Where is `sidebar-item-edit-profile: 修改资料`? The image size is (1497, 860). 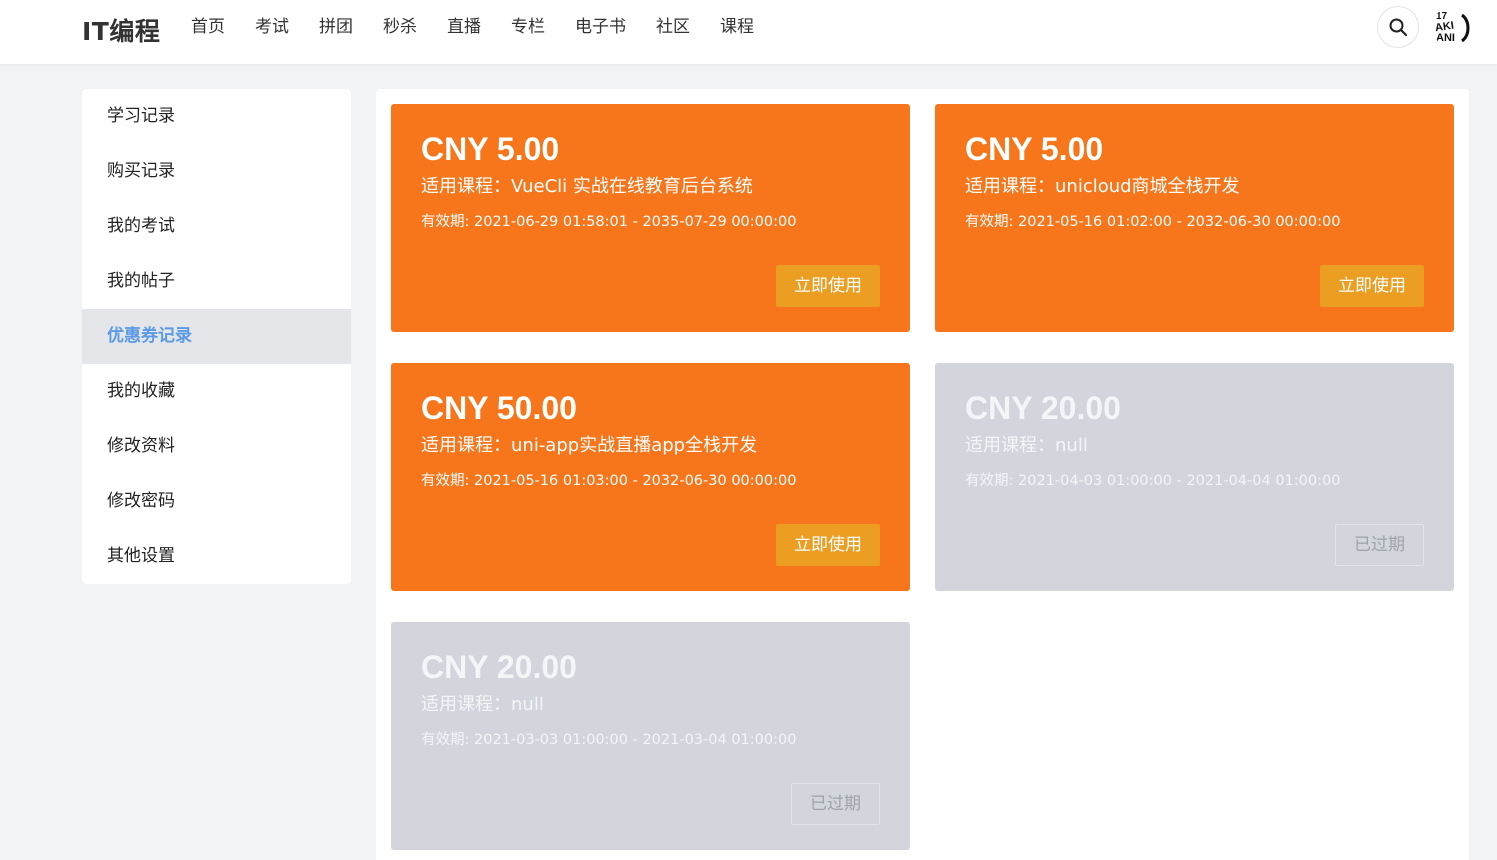 sidebar-item-edit-profile: 修改资料 is located at coordinates (216, 446).